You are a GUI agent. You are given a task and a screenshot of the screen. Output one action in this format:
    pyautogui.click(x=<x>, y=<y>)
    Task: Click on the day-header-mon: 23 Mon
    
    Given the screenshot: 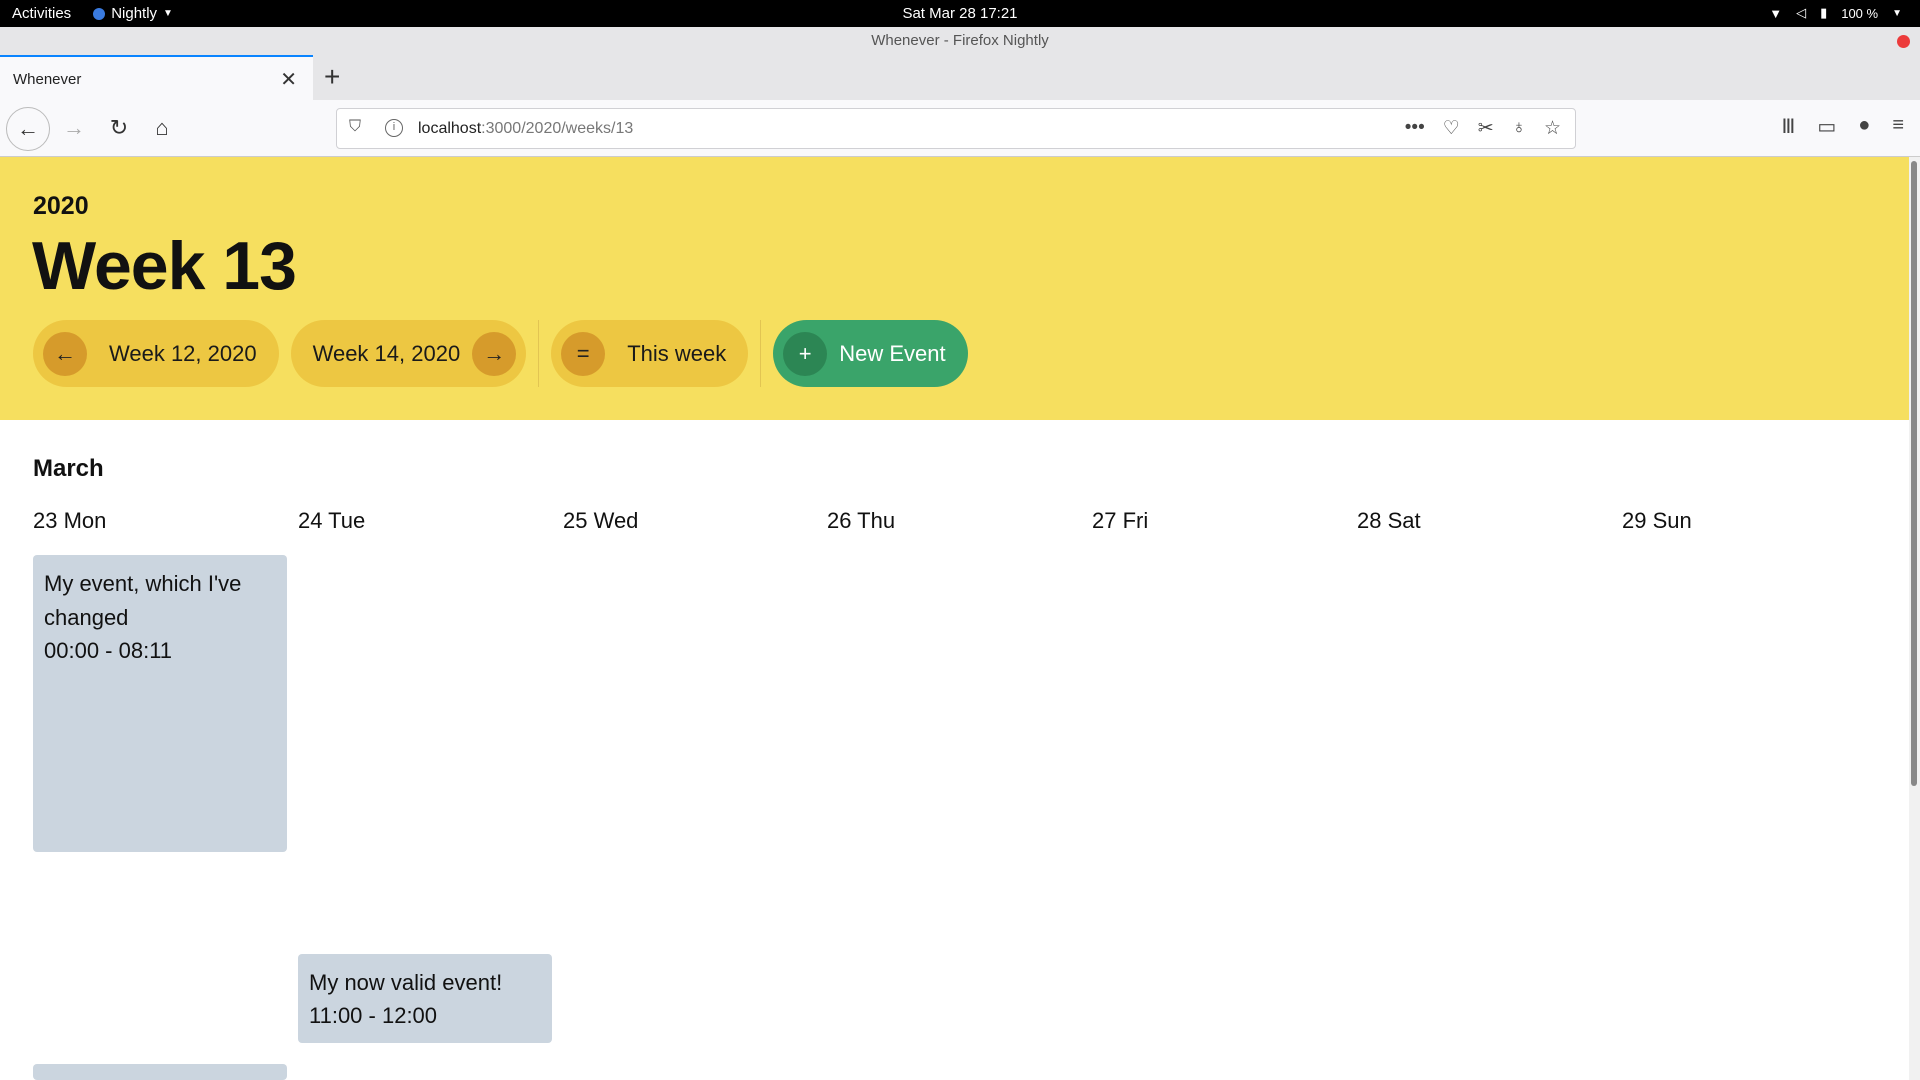 What is the action you would take?
    pyautogui.click(x=70, y=520)
    